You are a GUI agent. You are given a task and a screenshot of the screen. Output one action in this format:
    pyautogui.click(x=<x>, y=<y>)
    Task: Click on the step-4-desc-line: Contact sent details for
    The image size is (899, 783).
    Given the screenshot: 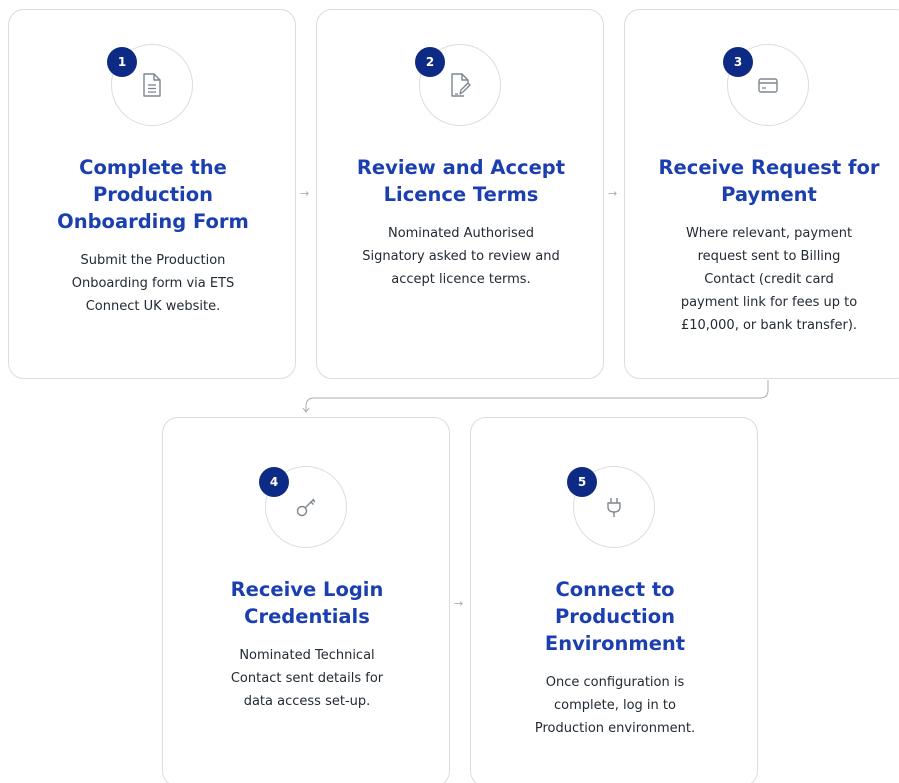 What is the action you would take?
    pyautogui.click(x=307, y=678)
    